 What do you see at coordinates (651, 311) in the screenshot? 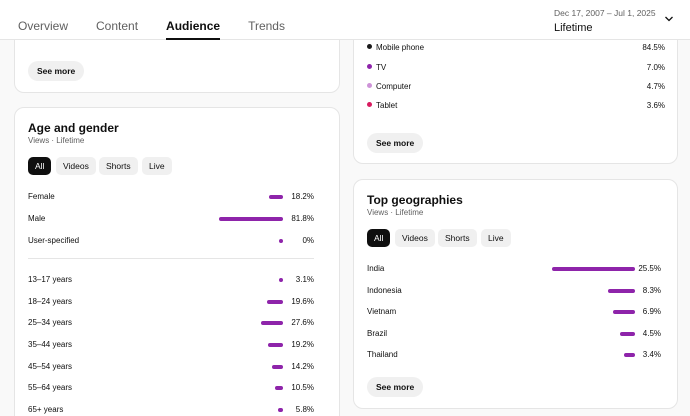
I see `percentage-value: 6.9%` at bounding box center [651, 311].